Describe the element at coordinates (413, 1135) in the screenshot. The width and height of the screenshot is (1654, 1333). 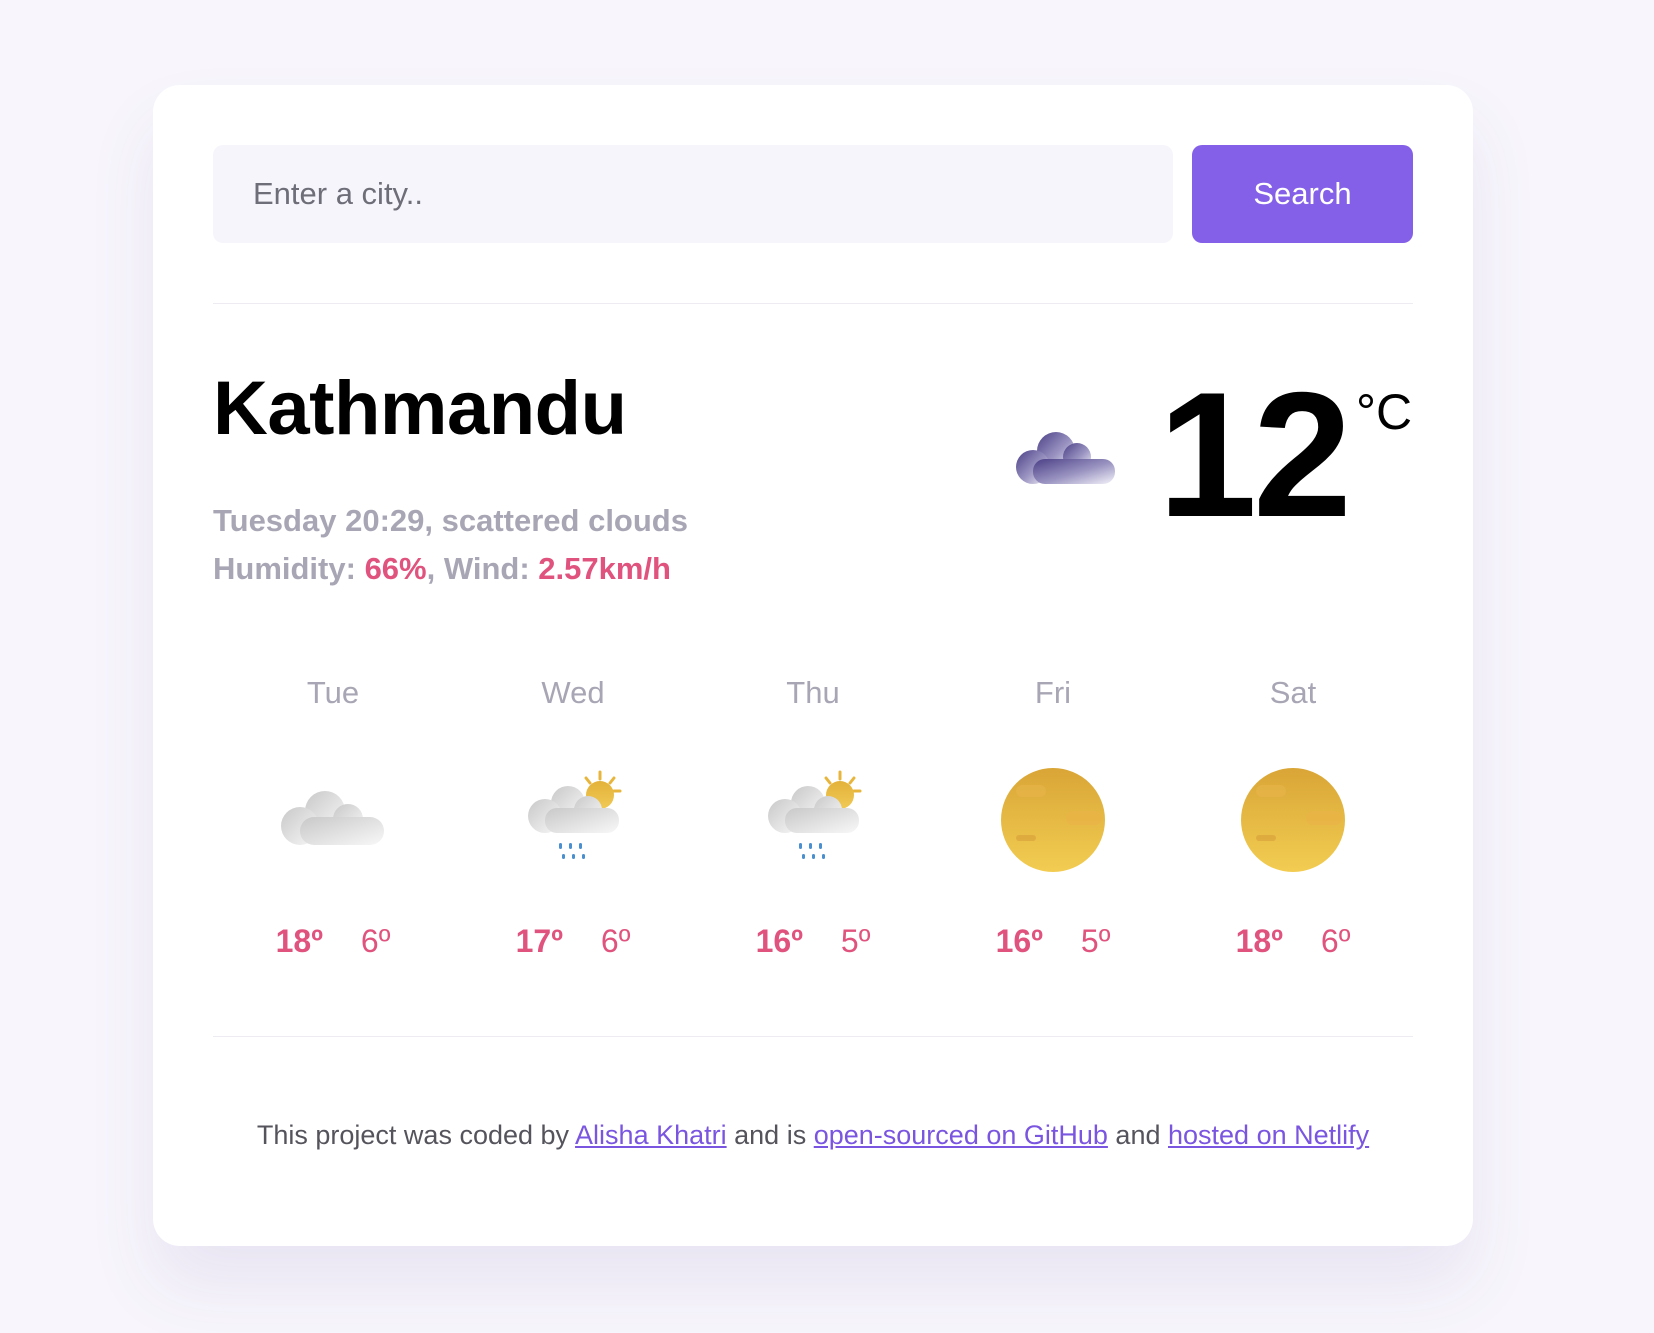
I see `footer-text: This project was coded by` at that location.